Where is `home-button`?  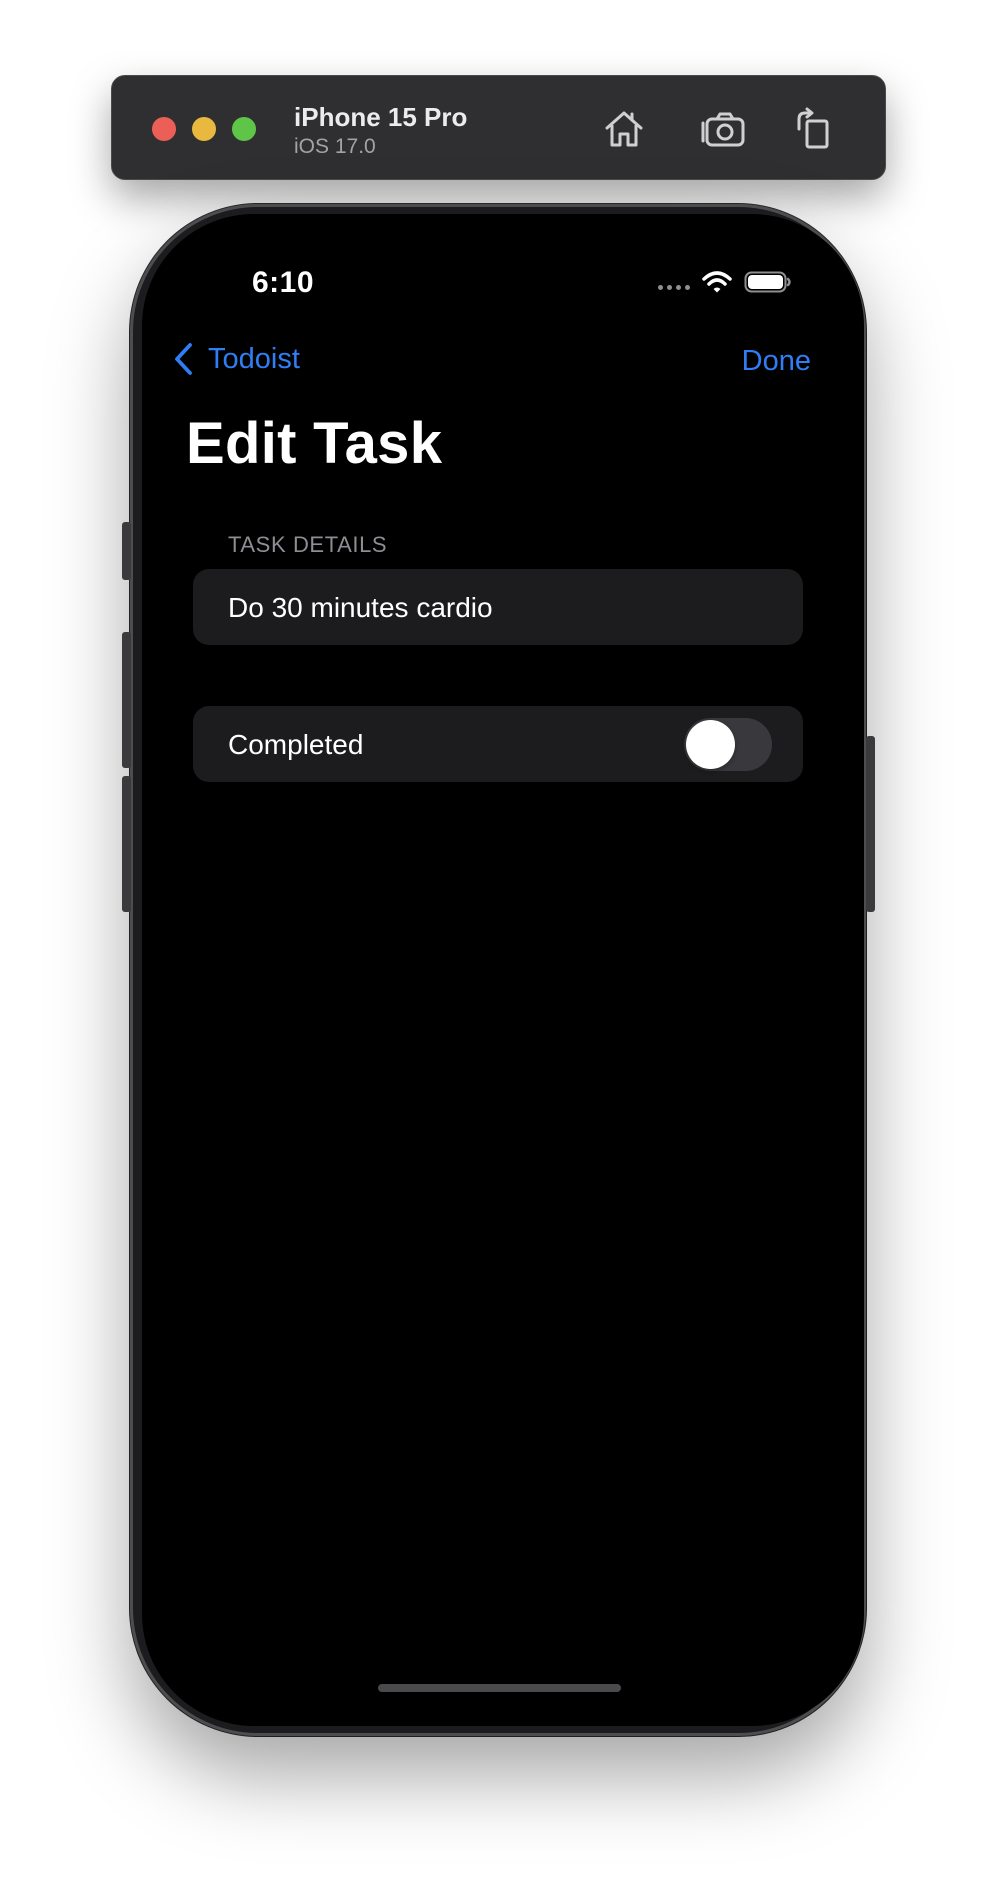
home-button is located at coordinates (624, 129).